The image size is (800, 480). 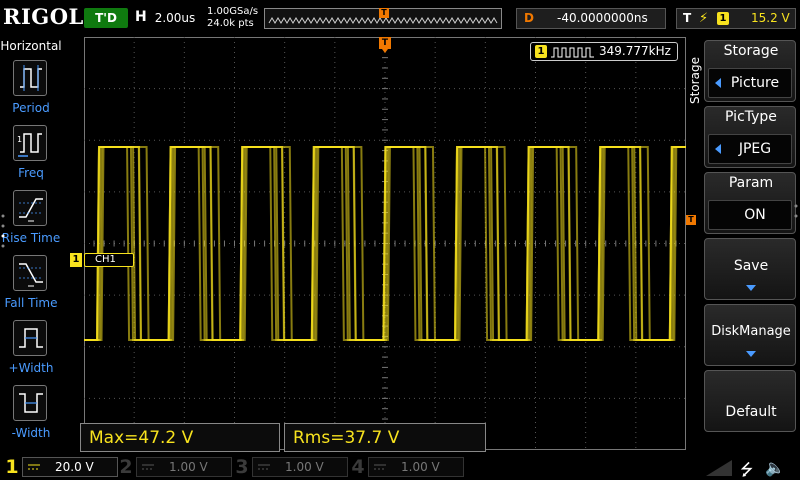 I want to click on rise-time-icon, so click(x=30, y=208).